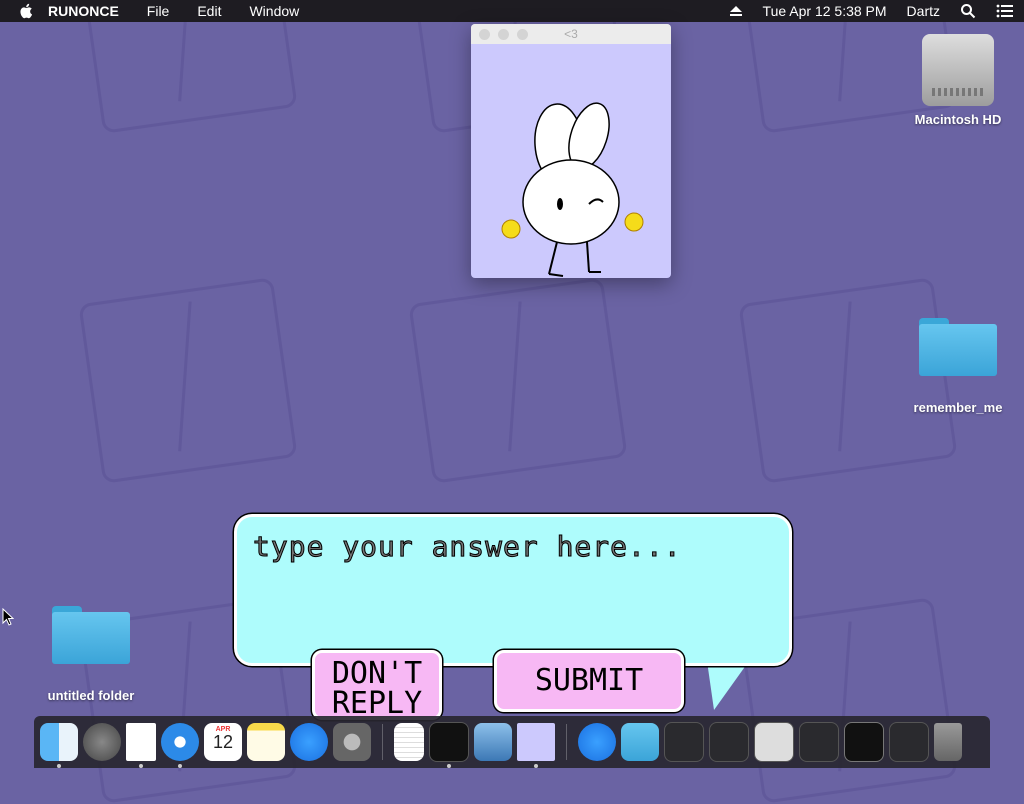  Describe the element at coordinates (158, 11) in the screenshot. I see `menu-file: File` at that location.